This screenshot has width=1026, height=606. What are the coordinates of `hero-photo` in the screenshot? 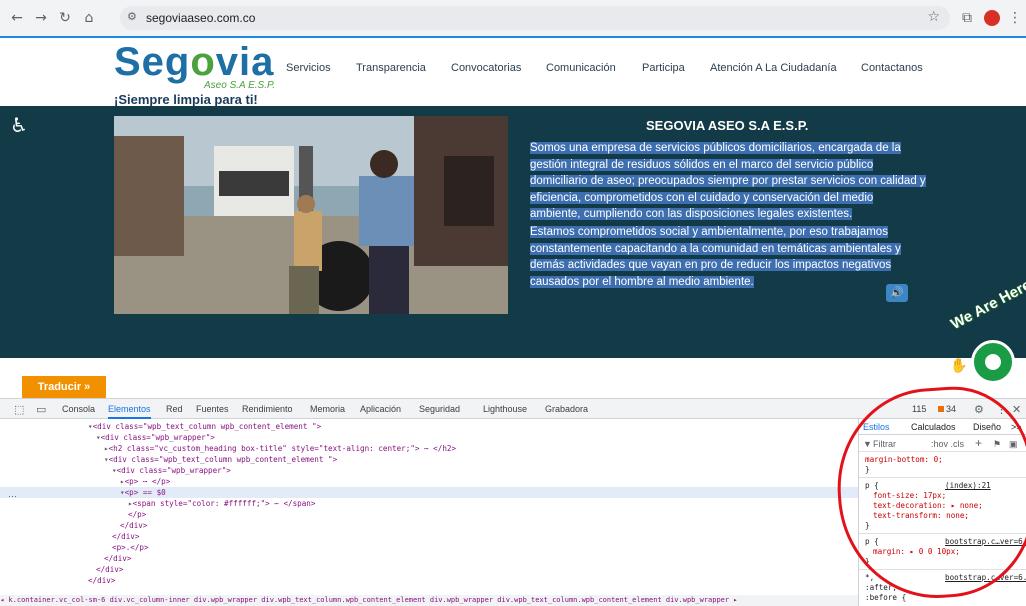 It's located at (311, 215).